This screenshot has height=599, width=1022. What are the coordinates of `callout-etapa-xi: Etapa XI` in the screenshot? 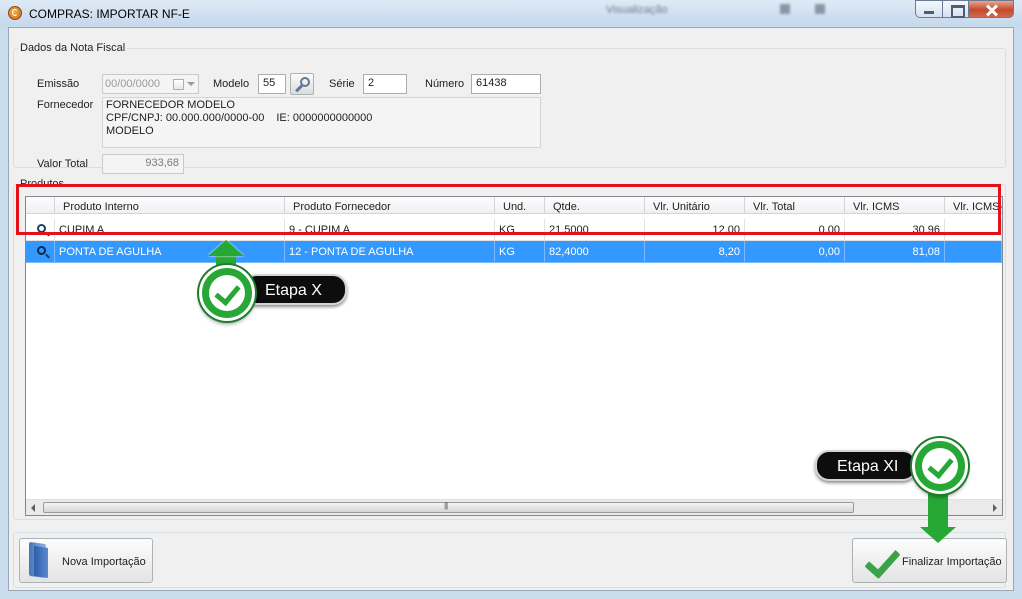 It's located at (866, 465).